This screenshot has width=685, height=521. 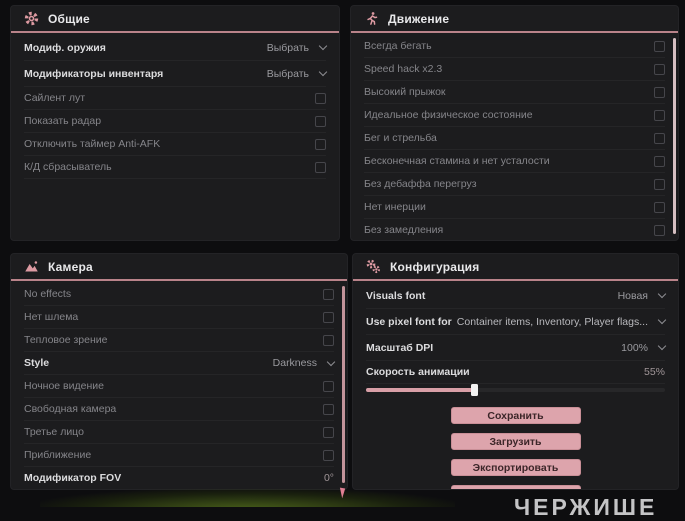 What do you see at coordinates (175, 144) in the screenshot?
I see `option-row: Отключить таймер Anti-AFK` at bounding box center [175, 144].